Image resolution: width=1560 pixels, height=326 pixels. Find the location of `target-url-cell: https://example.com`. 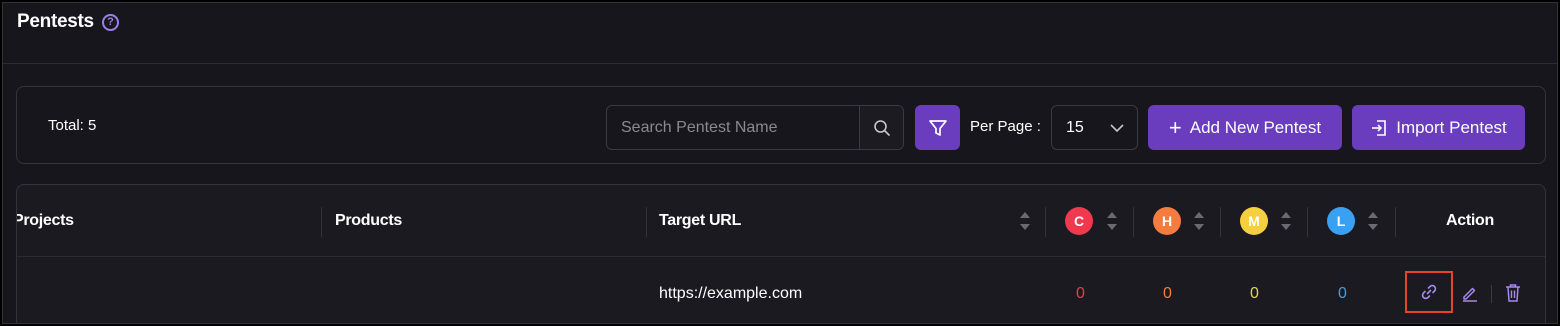

target-url-cell: https://example.com is located at coordinates (731, 293).